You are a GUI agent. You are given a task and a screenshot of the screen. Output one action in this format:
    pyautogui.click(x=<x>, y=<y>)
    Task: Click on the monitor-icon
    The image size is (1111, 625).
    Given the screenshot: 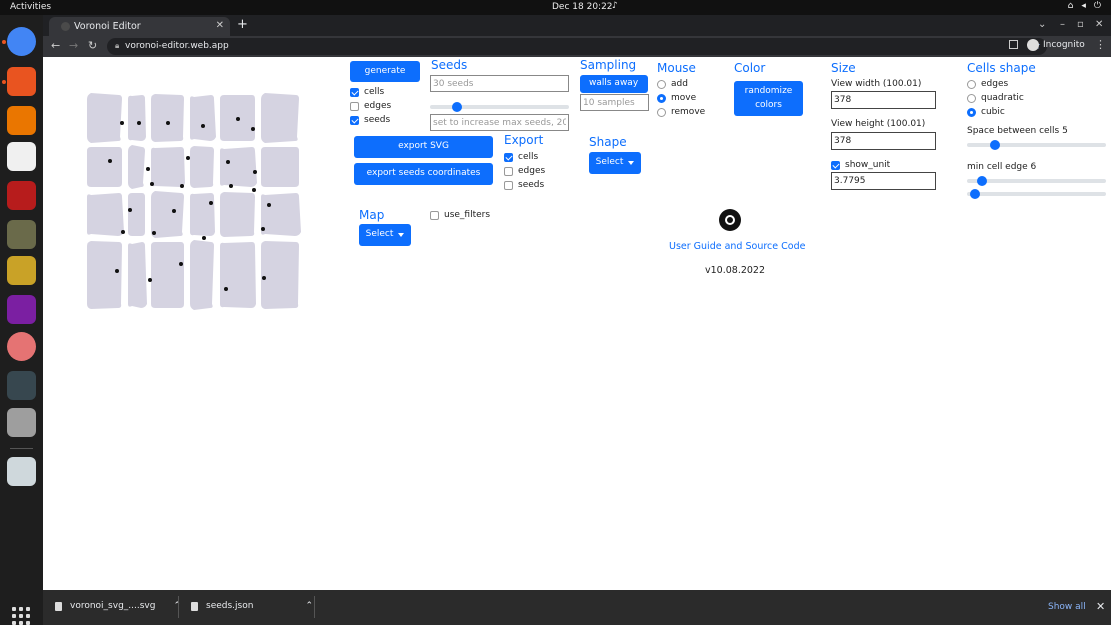 What is the action you would take?
    pyautogui.click(x=21, y=385)
    